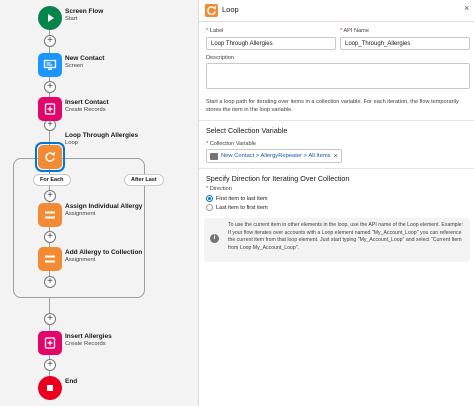  What do you see at coordinates (215, 31) in the screenshot?
I see `label-field-label: * Label` at bounding box center [215, 31].